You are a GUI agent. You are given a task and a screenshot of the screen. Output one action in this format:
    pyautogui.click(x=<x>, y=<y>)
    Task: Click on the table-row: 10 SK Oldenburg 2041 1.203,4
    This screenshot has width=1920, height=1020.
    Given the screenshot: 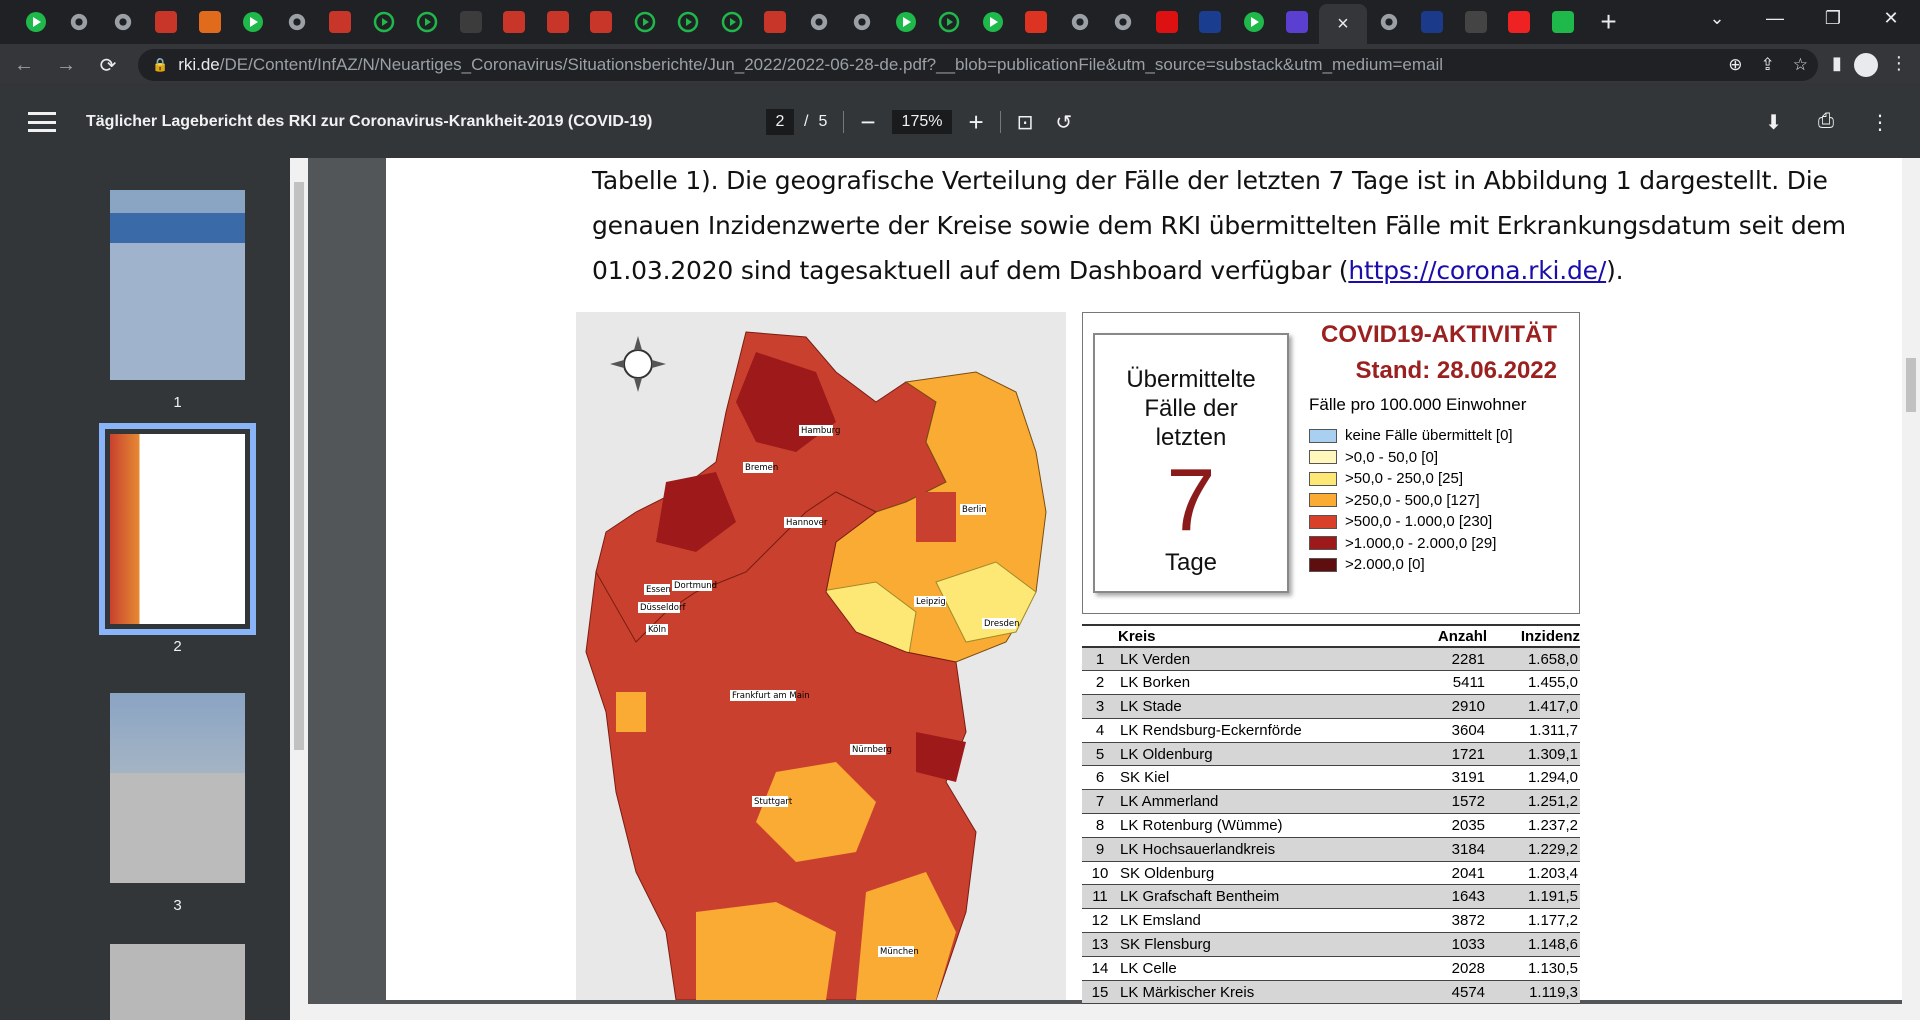 What is the action you would take?
    pyautogui.click(x=1331, y=873)
    